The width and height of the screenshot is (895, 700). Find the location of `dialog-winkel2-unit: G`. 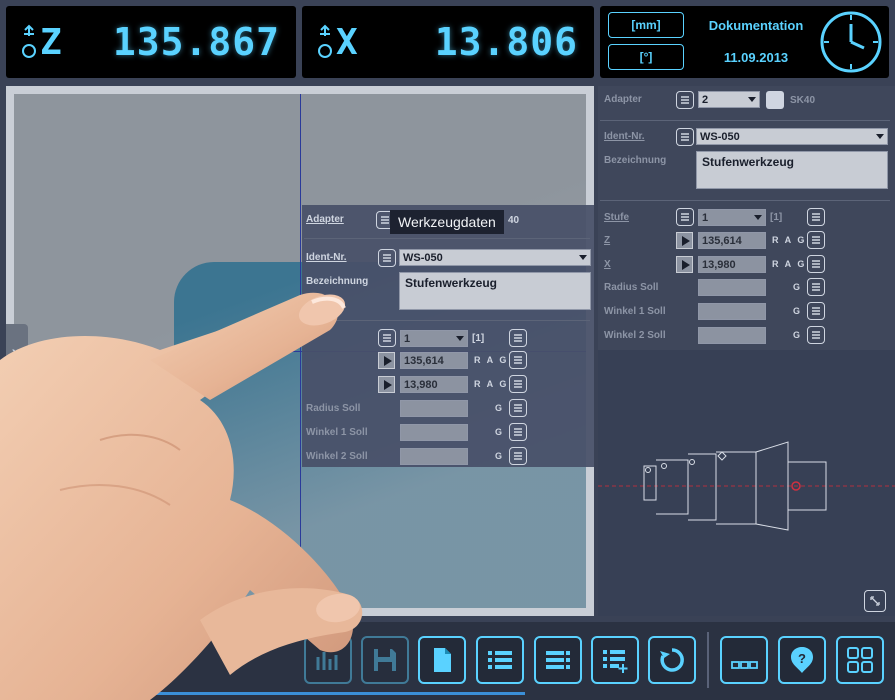

dialog-winkel2-unit: G is located at coordinates (500, 456).